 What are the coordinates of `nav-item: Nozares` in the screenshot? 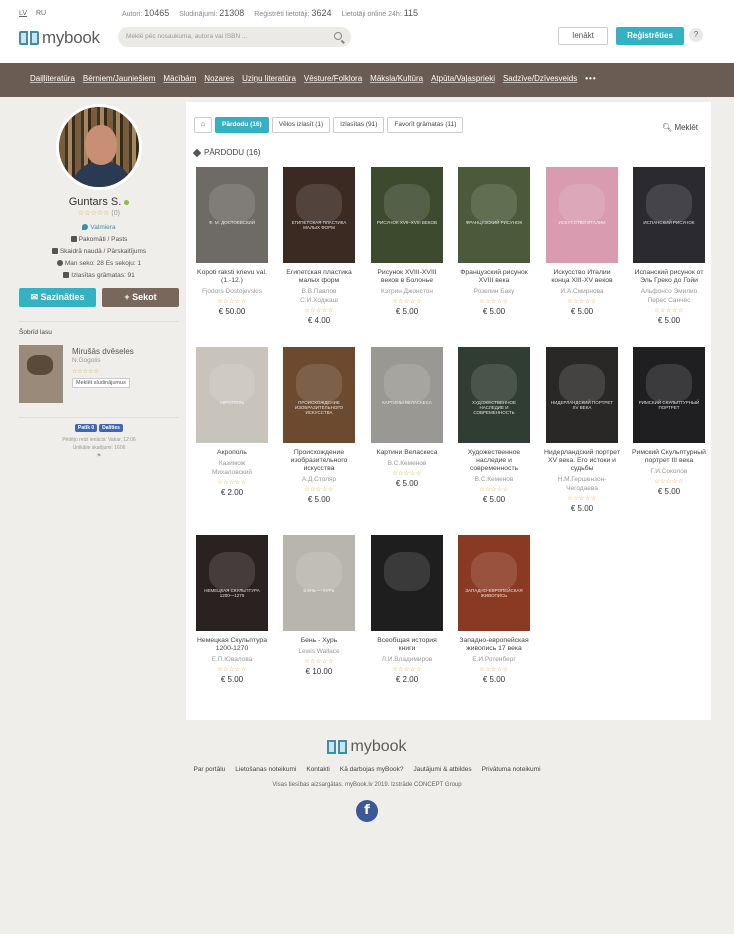 It's located at (219, 78).